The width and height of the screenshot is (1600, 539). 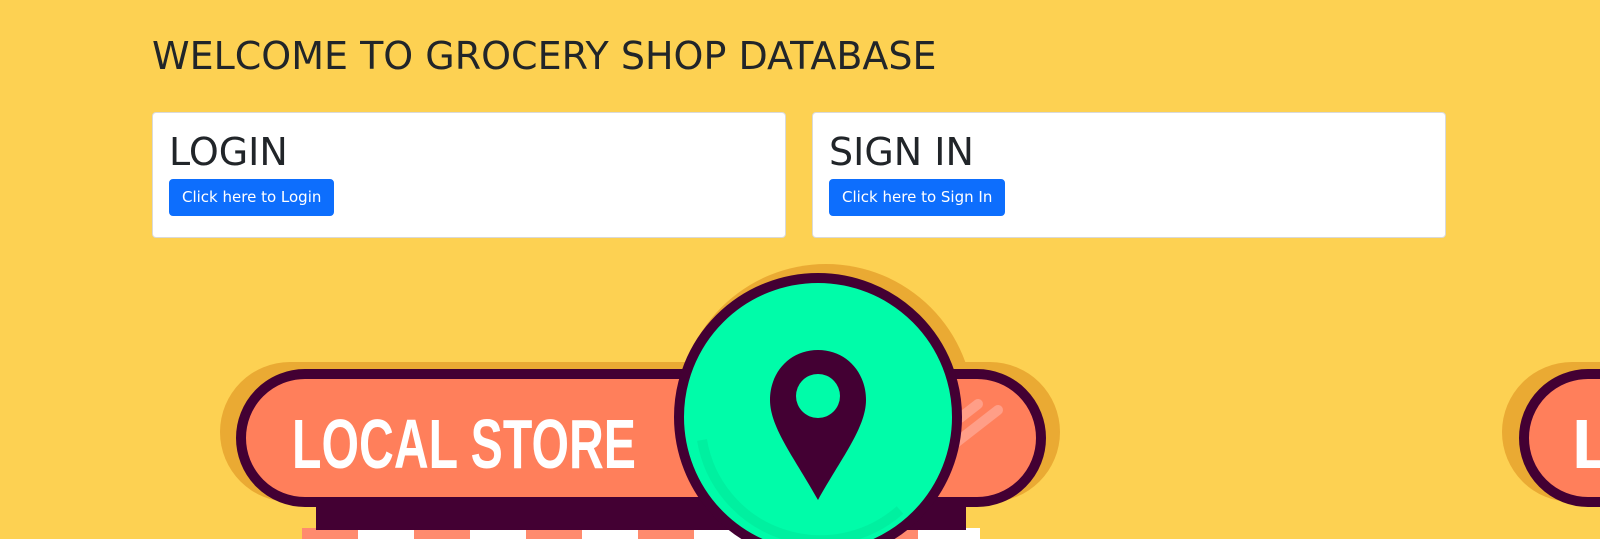 I want to click on login-button: Click here to Login, so click(x=252, y=197).